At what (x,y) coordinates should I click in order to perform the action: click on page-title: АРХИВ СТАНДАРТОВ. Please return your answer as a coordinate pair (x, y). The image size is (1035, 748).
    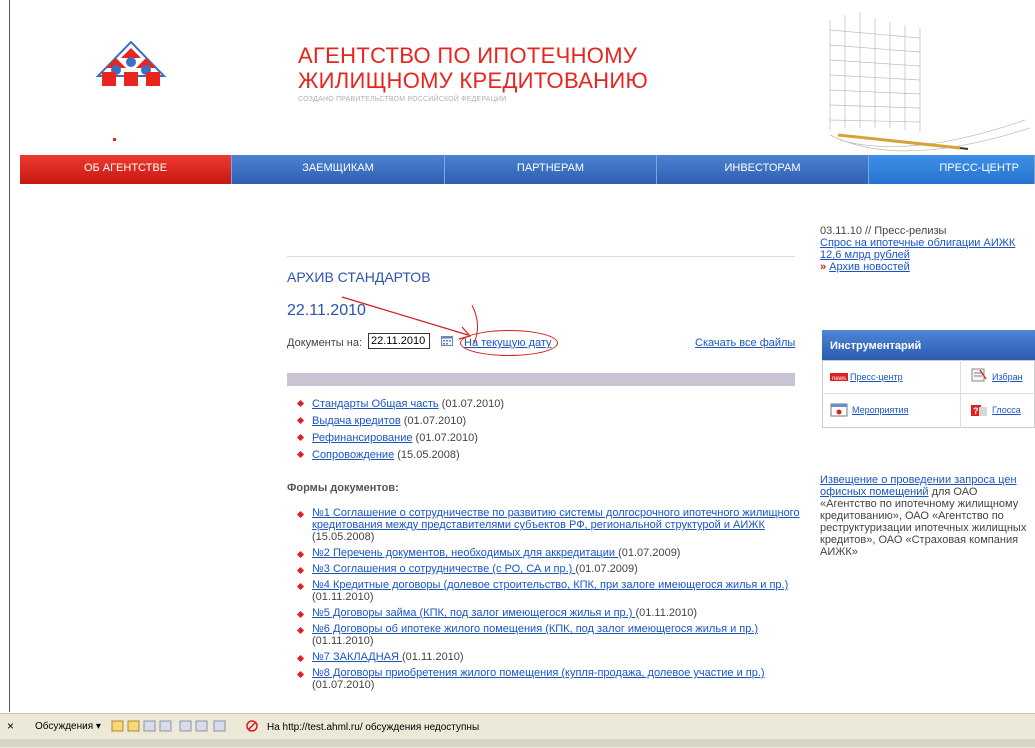
    Looking at the image, I should click on (359, 277).